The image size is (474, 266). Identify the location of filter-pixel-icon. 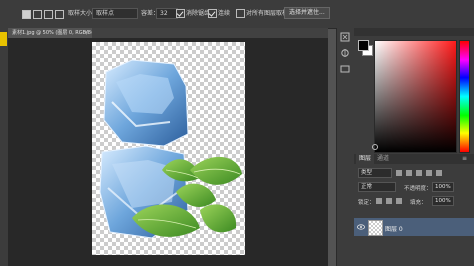
(399, 173).